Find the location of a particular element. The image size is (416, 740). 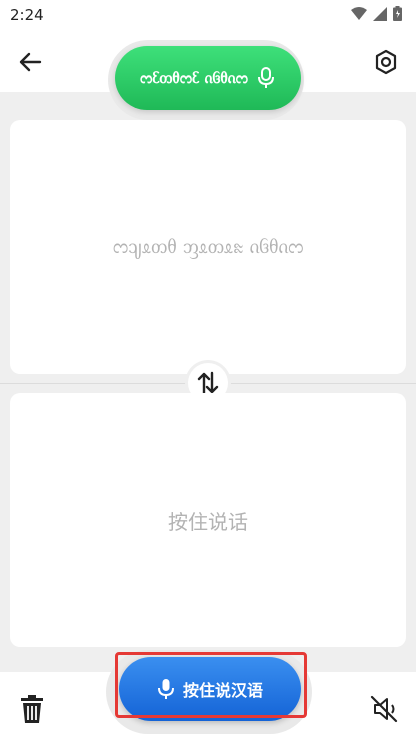

language-button-label: ᦂᦷᦎᦲᦂᦷ ᦵᦑᦲᦵᦂ is located at coordinates (194, 77).